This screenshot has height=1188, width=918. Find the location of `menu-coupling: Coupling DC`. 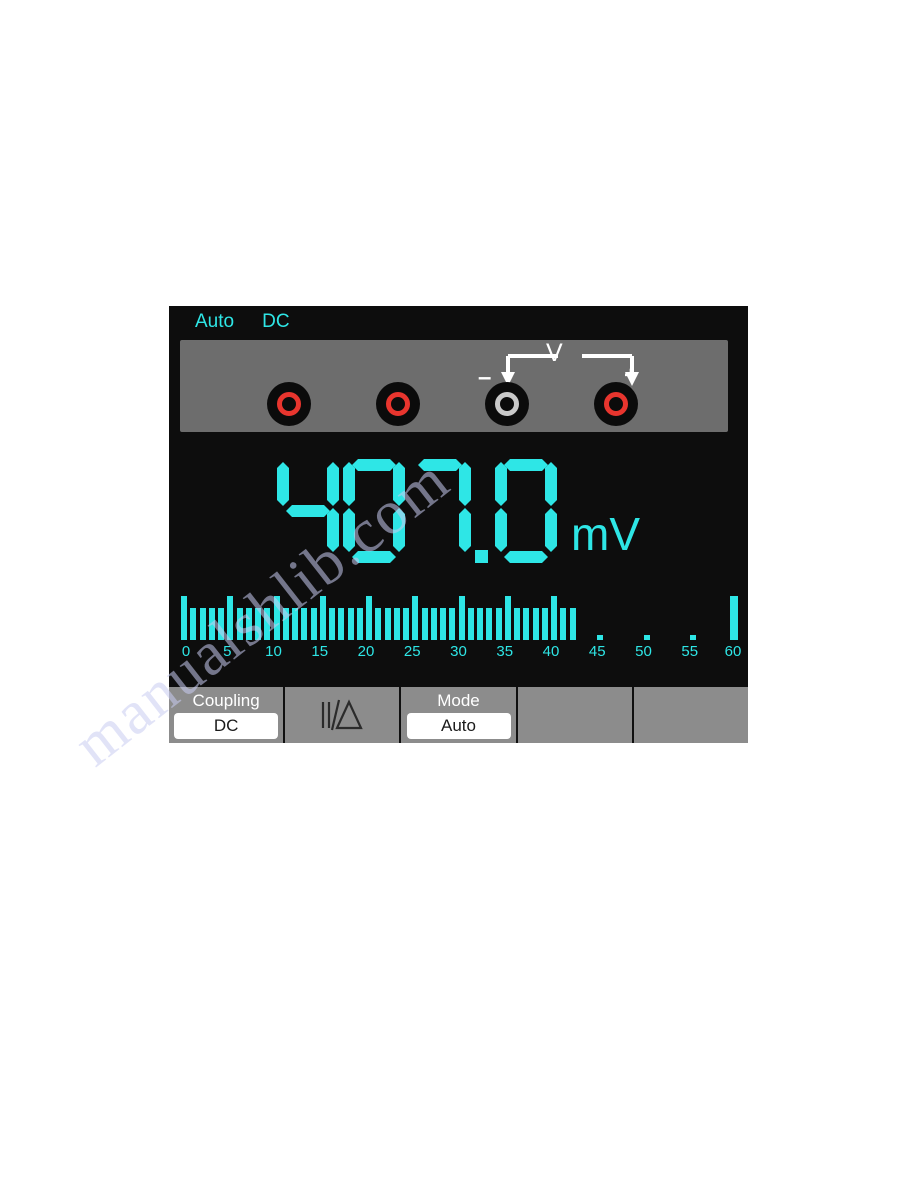

menu-coupling: Coupling DC is located at coordinates (227, 715).